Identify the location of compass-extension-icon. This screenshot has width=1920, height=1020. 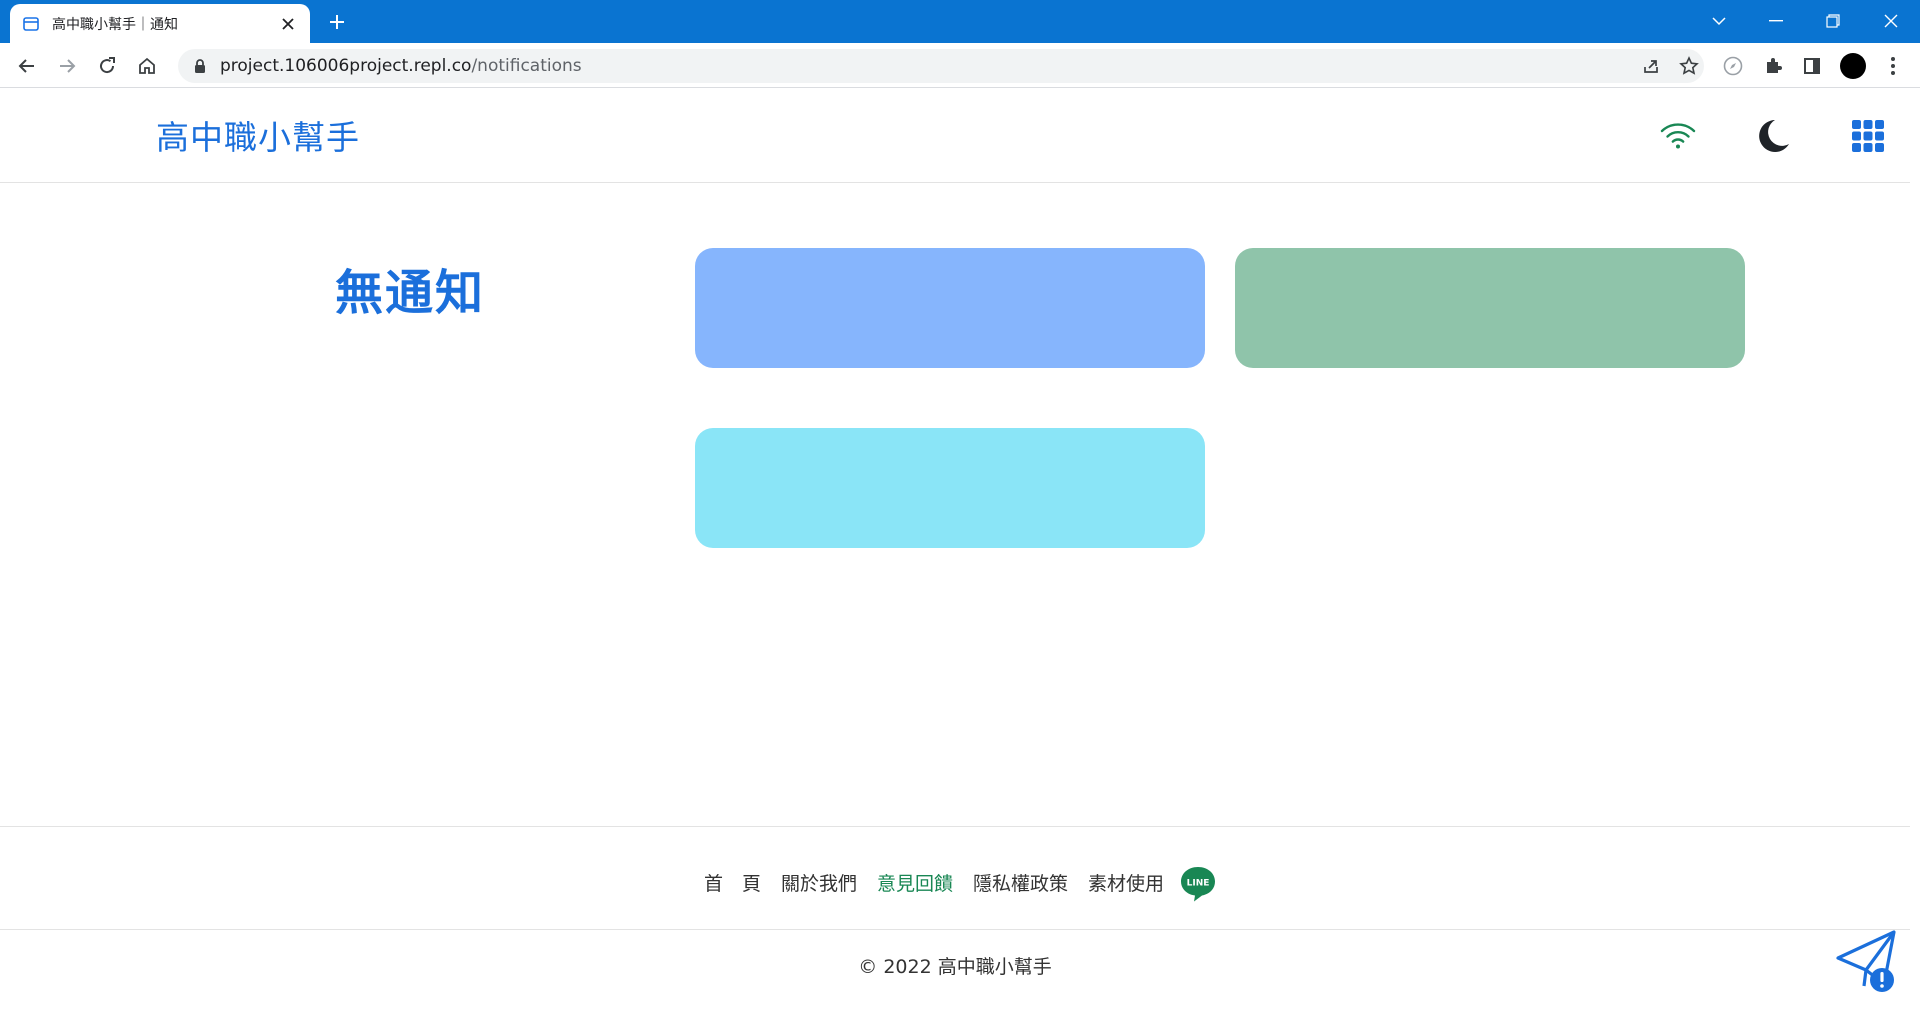
(1733, 66).